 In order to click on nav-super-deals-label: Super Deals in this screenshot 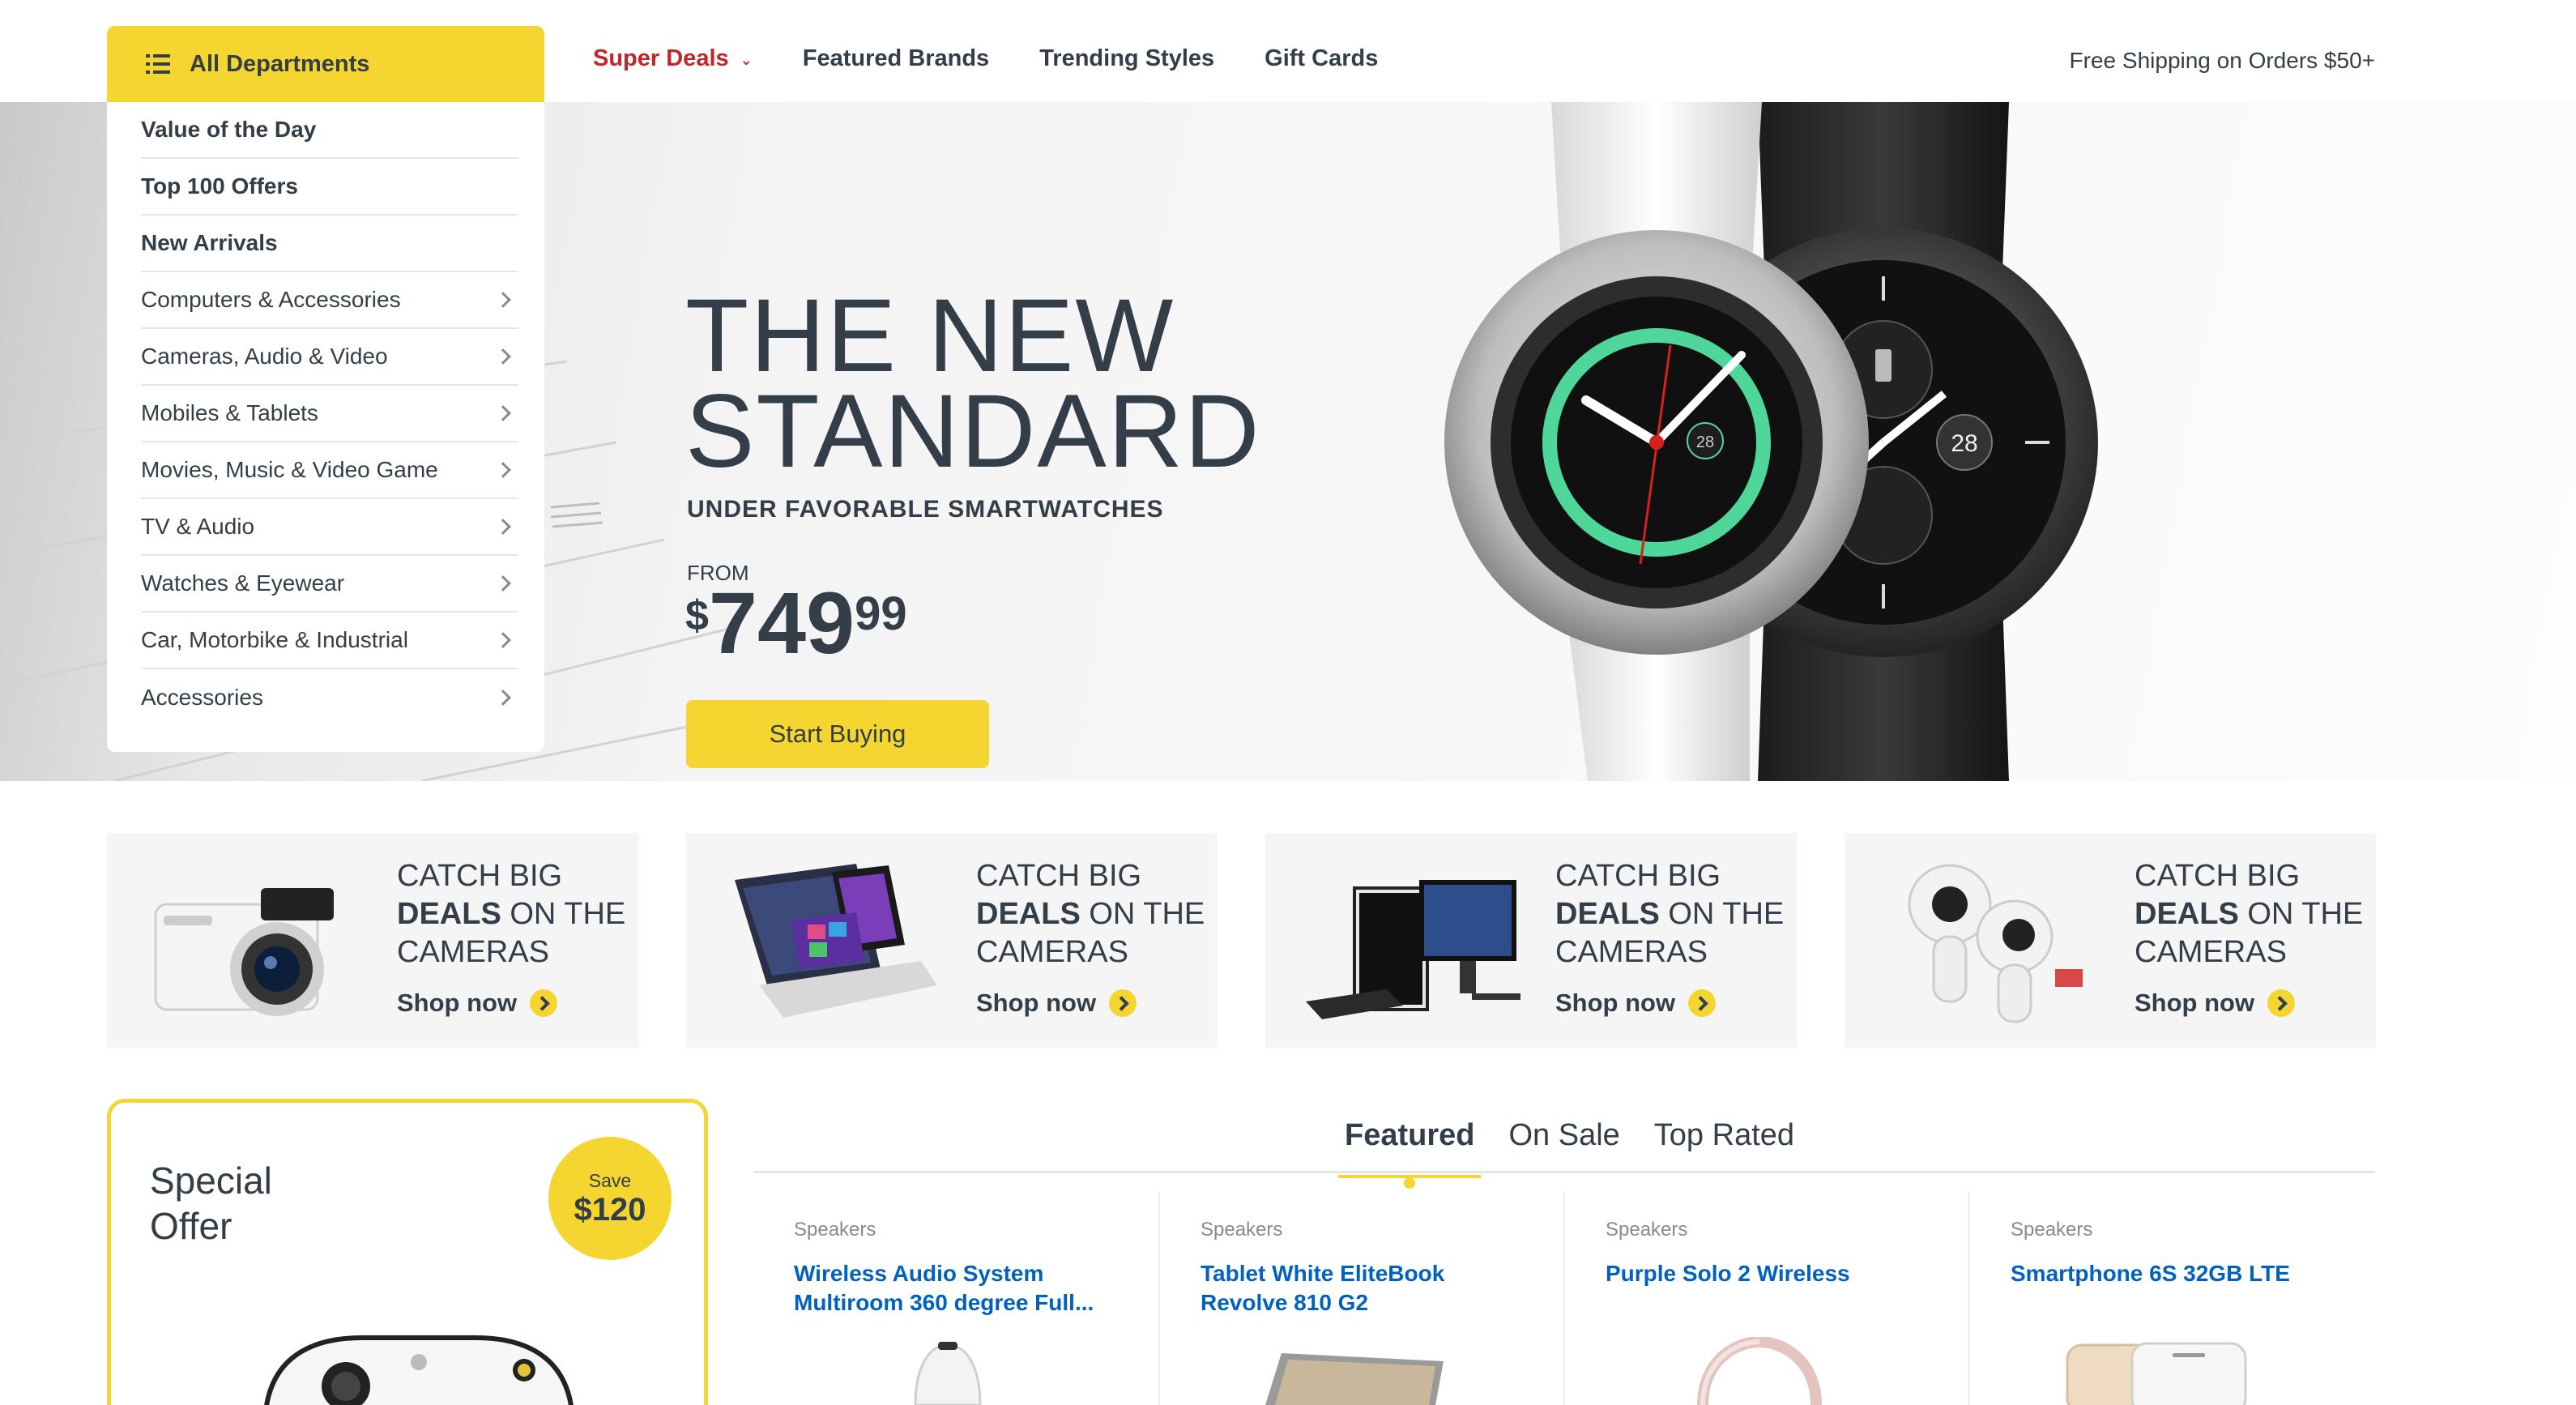, I will do `click(661, 58)`.